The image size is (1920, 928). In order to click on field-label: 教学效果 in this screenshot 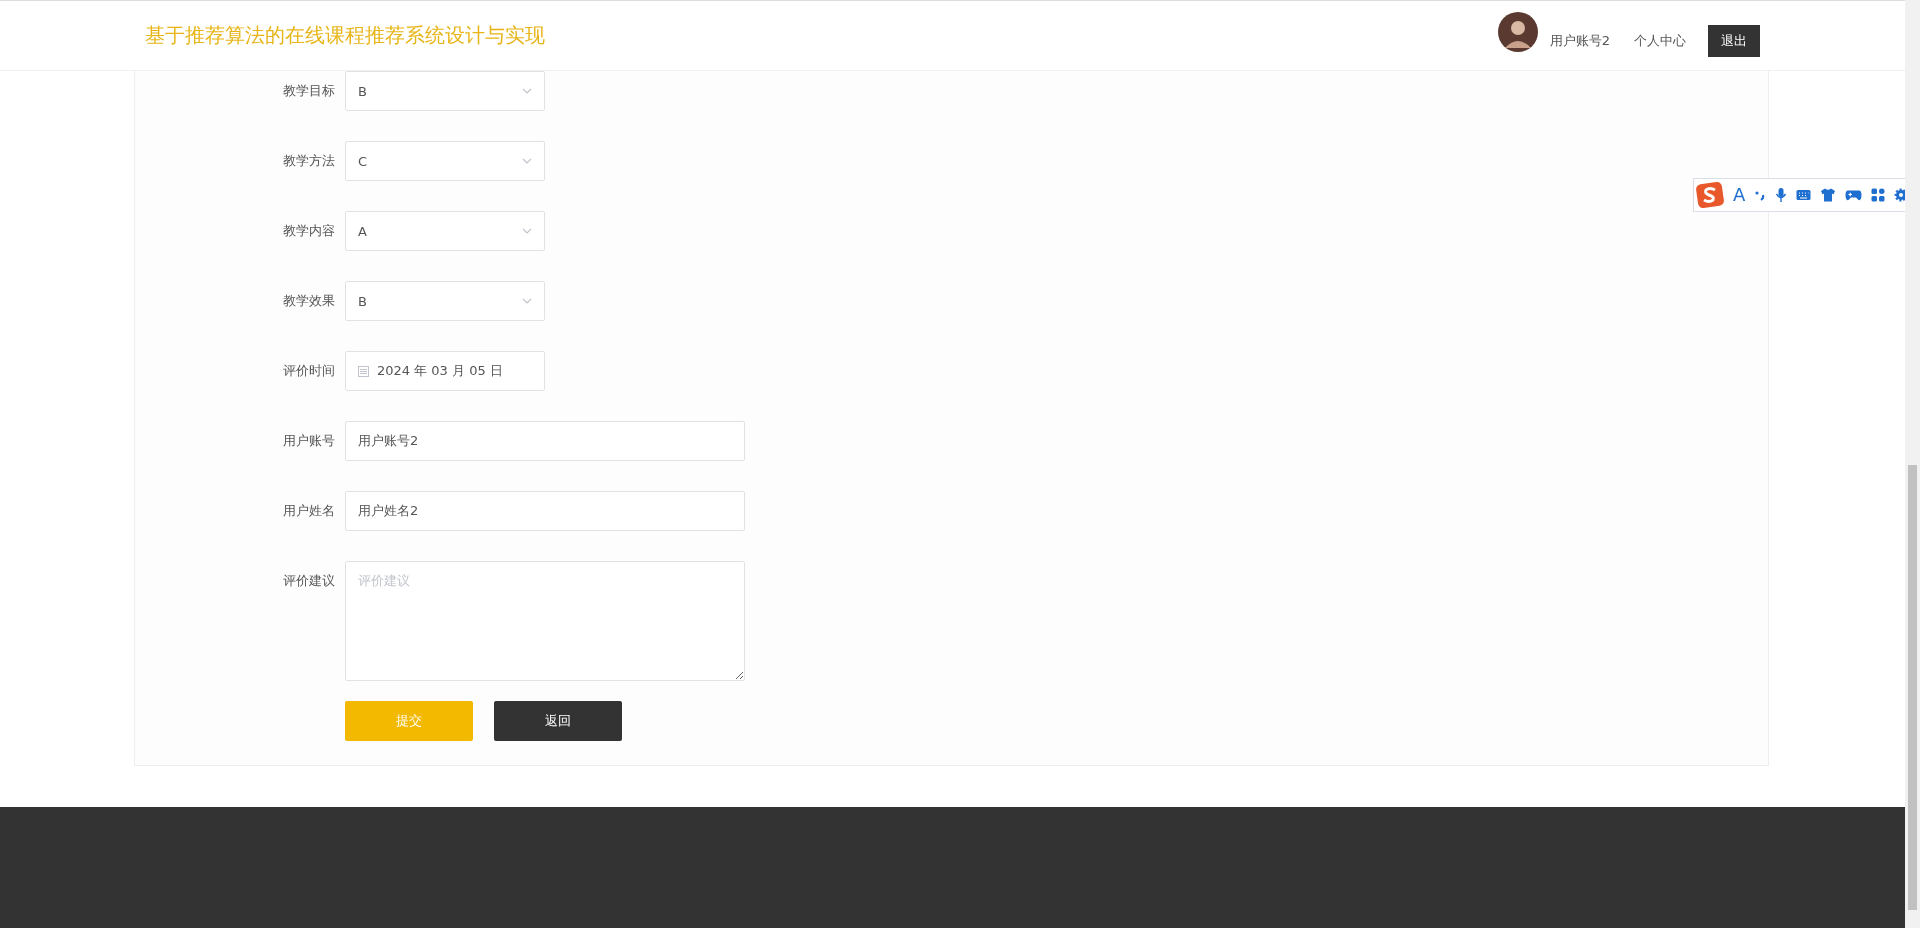, I will do `click(309, 301)`.